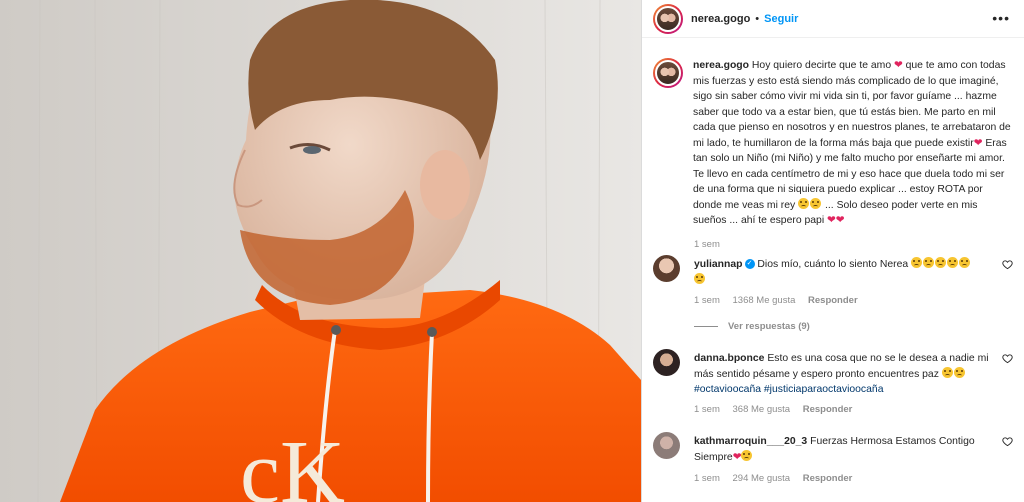 The width and height of the screenshot is (1024, 502). What do you see at coordinates (752, 326) in the screenshot?
I see `view-replies-button: Ver respuestas (9)` at bounding box center [752, 326].